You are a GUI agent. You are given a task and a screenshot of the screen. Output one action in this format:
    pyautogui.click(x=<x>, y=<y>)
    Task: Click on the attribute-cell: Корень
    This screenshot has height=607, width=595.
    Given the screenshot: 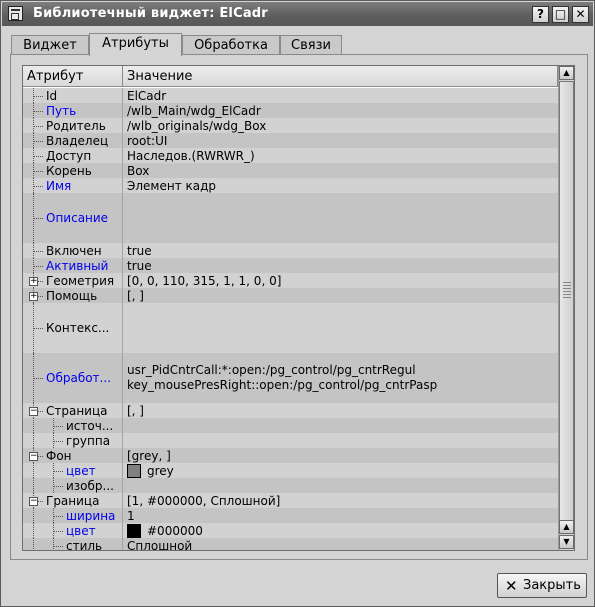 What is the action you would take?
    pyautogui.click(x=73, y=170)
    